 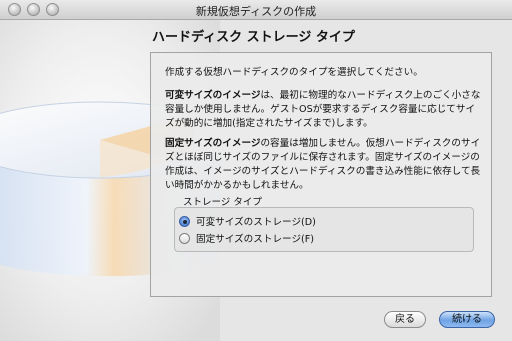 What do you see at coordinates (324, 229) in the screenshot?
I see `storage-type-group: 可変サイズのストレージ(D) 固定サイズのストレージ(F)` at bounding box center [324, 229].